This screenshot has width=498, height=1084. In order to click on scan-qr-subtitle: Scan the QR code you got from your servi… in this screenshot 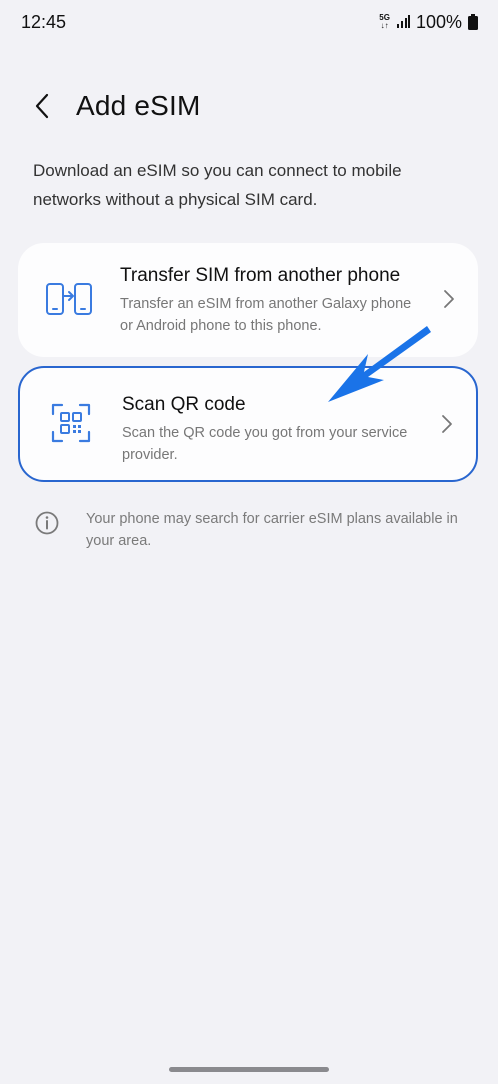, I will do `click(265, 444)`.